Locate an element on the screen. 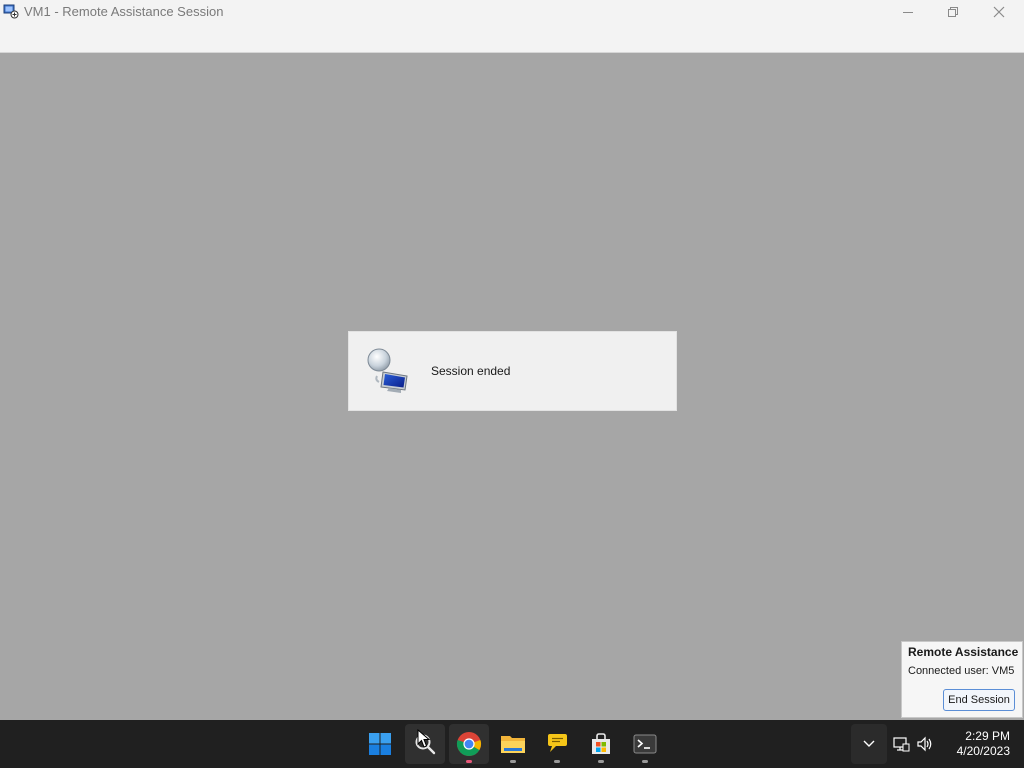 This screenshot has height=768, width=1024. minimize-icon is located at coordinates (908, 12).